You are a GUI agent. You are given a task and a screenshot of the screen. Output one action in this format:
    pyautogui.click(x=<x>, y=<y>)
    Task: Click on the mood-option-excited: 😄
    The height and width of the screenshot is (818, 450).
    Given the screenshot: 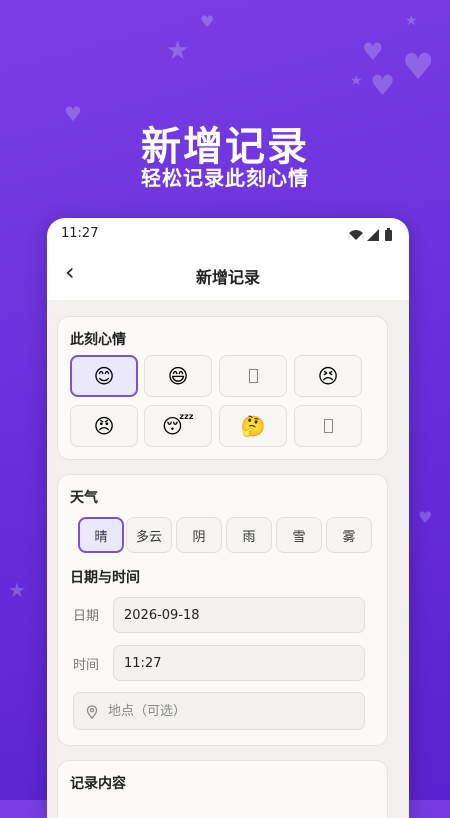 What is the action you would take?
    pyautogui.click(x=178, y=376)
    